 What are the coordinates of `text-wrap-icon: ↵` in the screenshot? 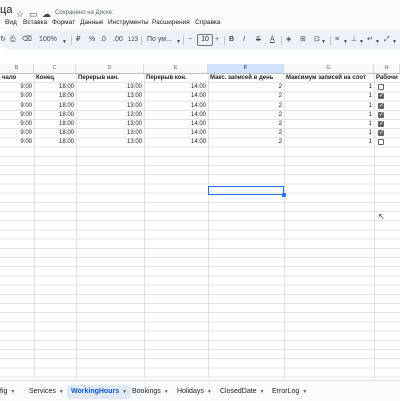 It's located at (370, 40).